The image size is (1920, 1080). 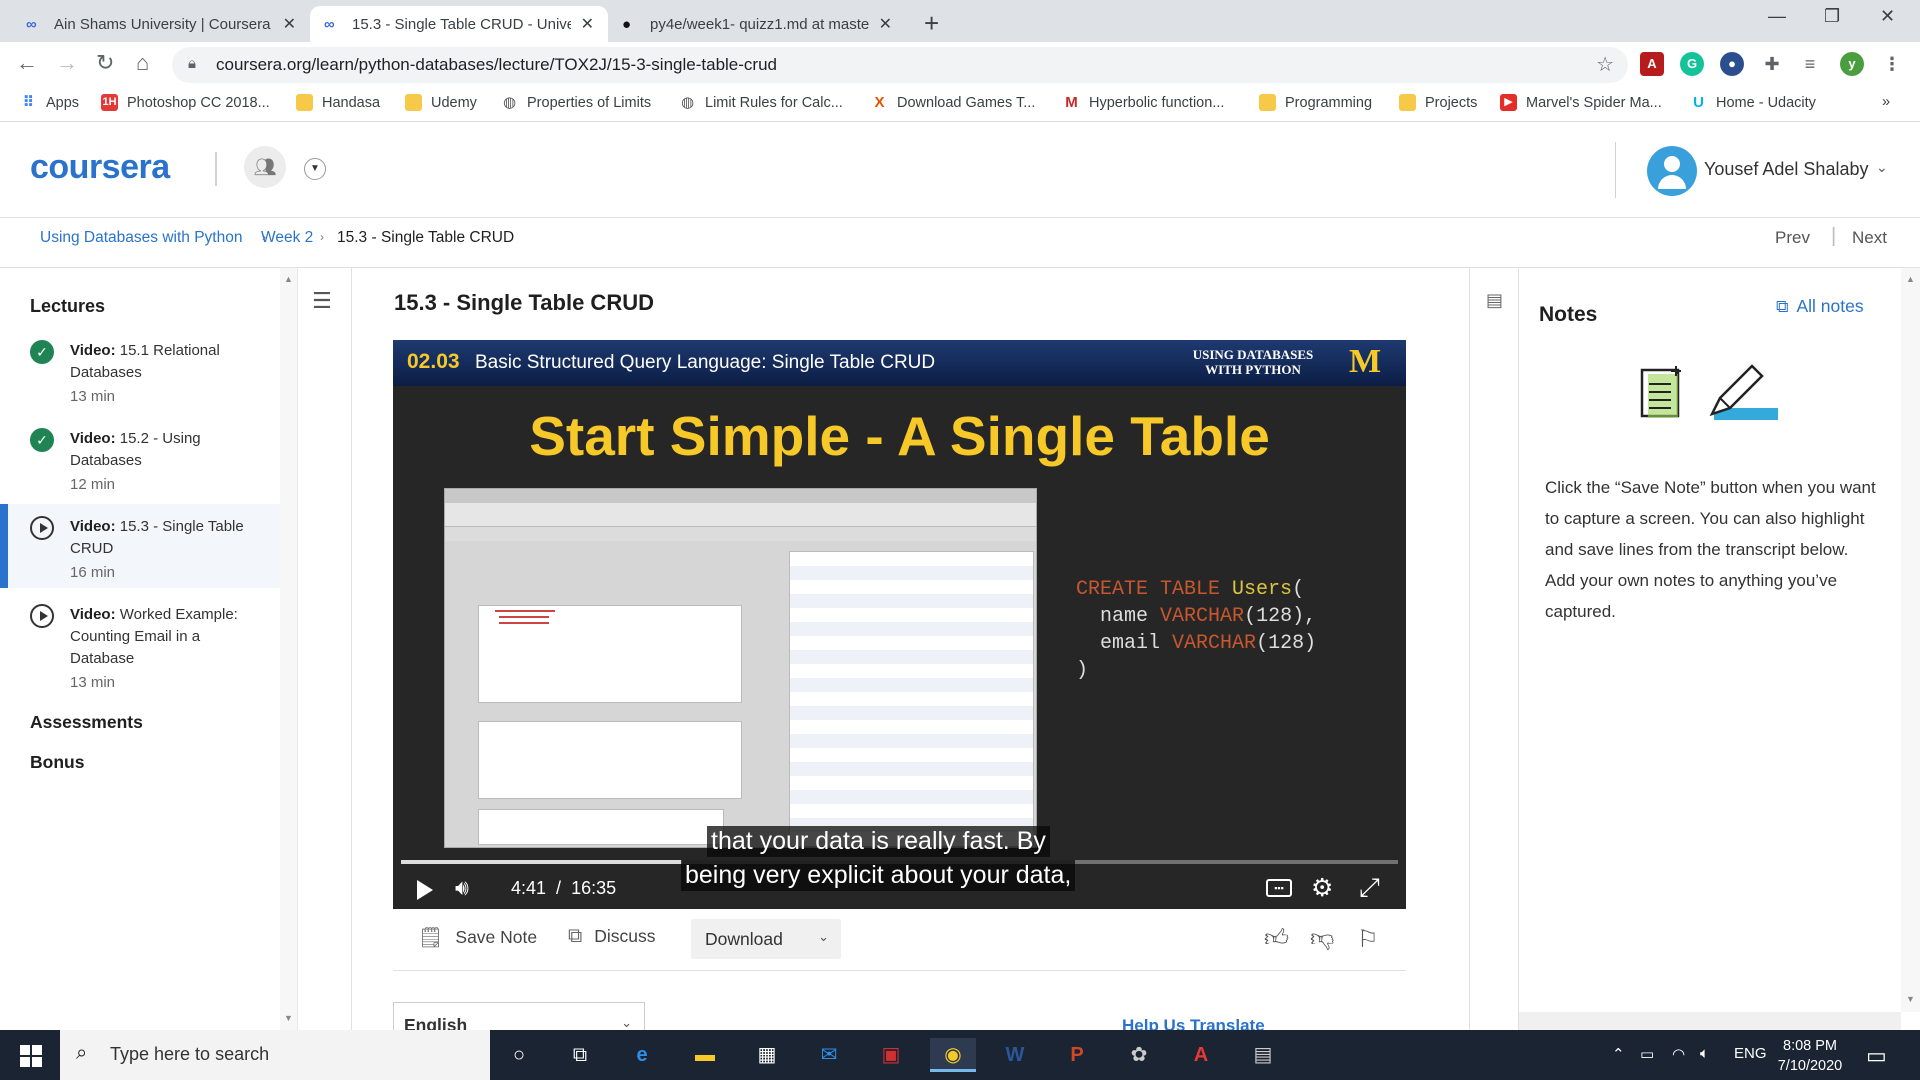 I want to click on bookmark-folder: Udemy, so click(x=441, y=102).